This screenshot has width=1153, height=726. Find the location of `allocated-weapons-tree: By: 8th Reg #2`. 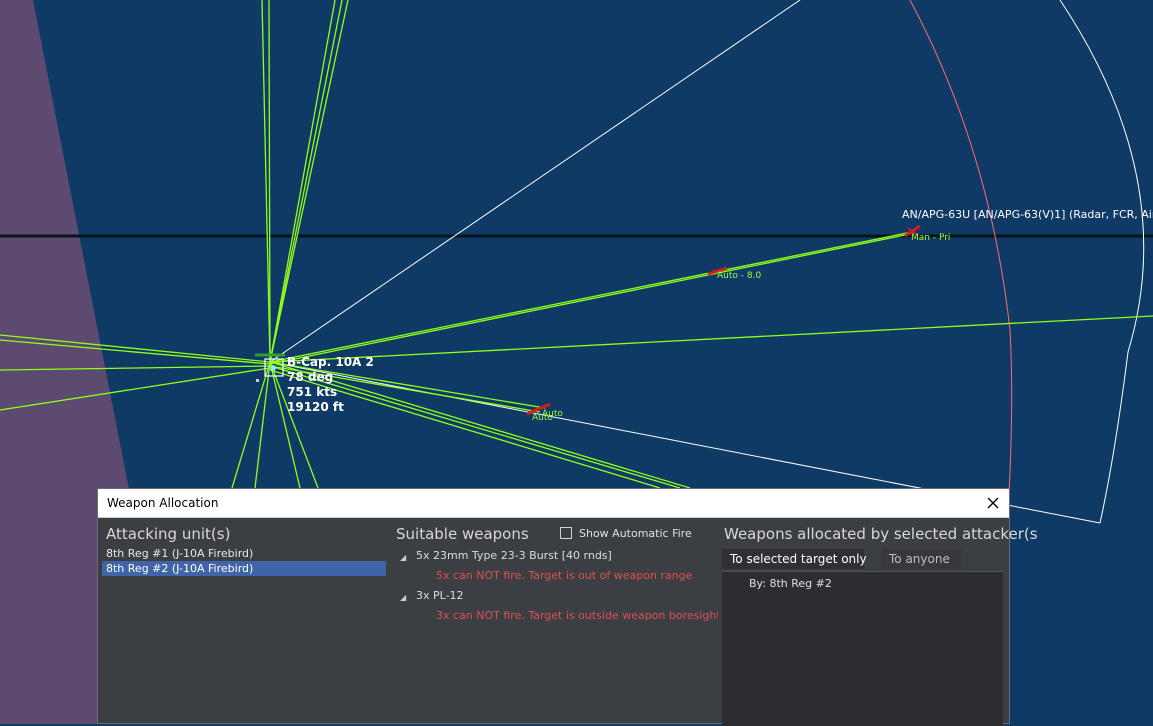

allocated-weapons-tree: By: 8th Reg #2 is located at coordinates (862, 648).